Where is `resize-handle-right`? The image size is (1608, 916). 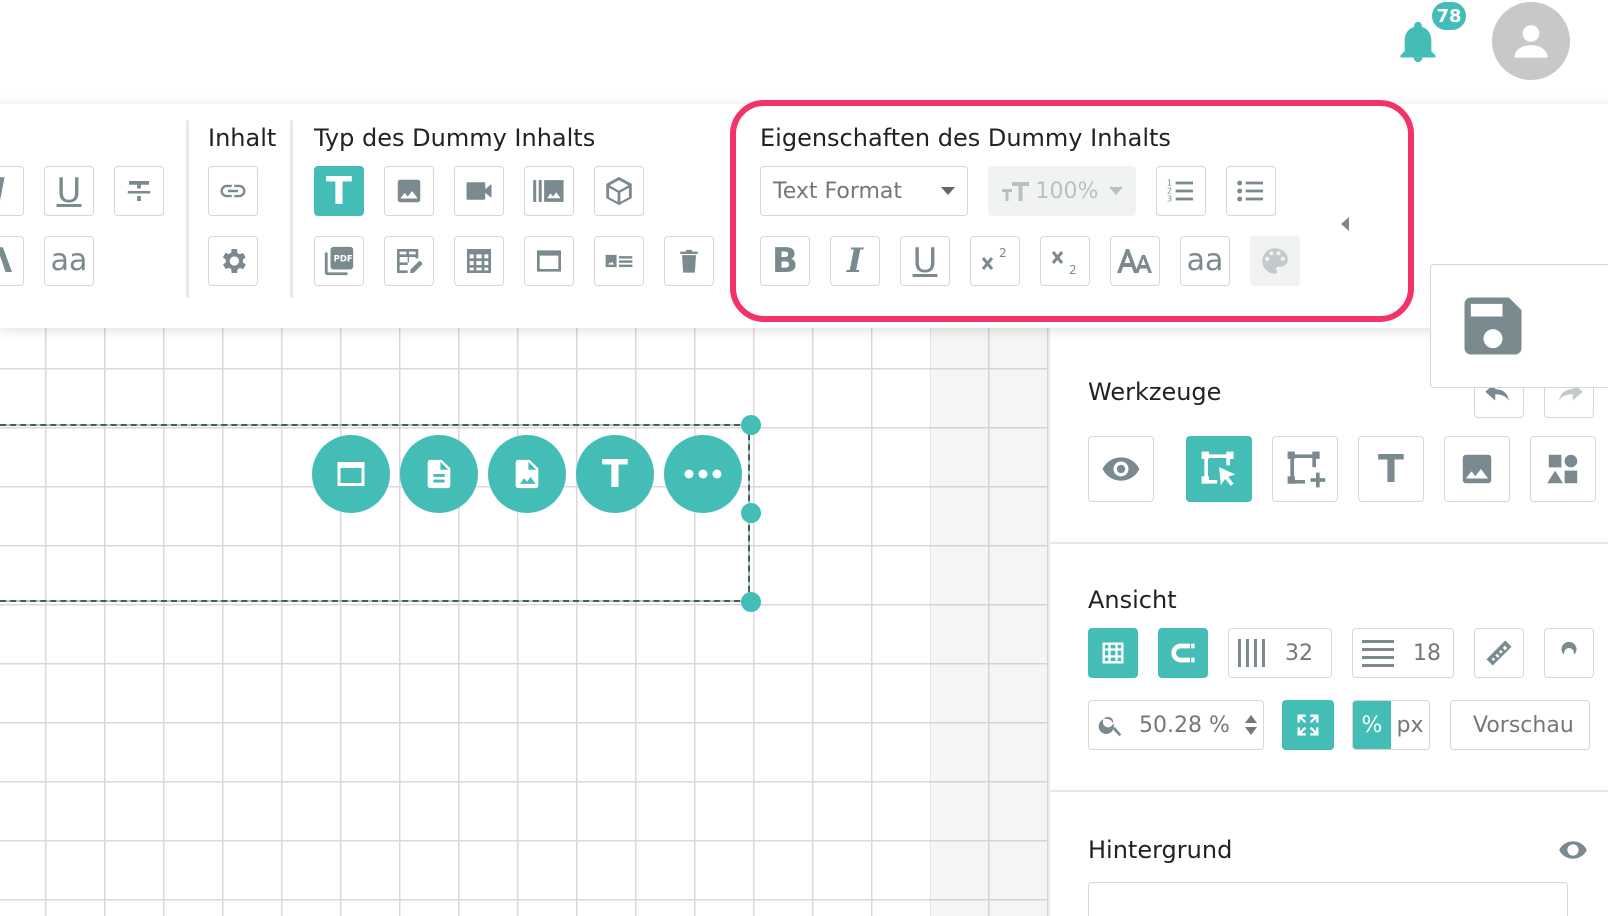 resize-handle-right is located at coordinates (751, 513).